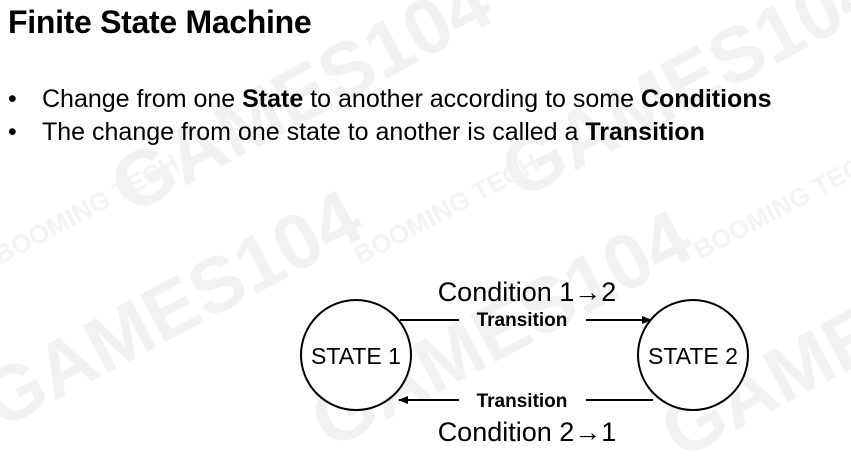 The height and width of the screenshot is (456, 851). I want to click on transition-condition: Condition 1→2, so click(527, 292).